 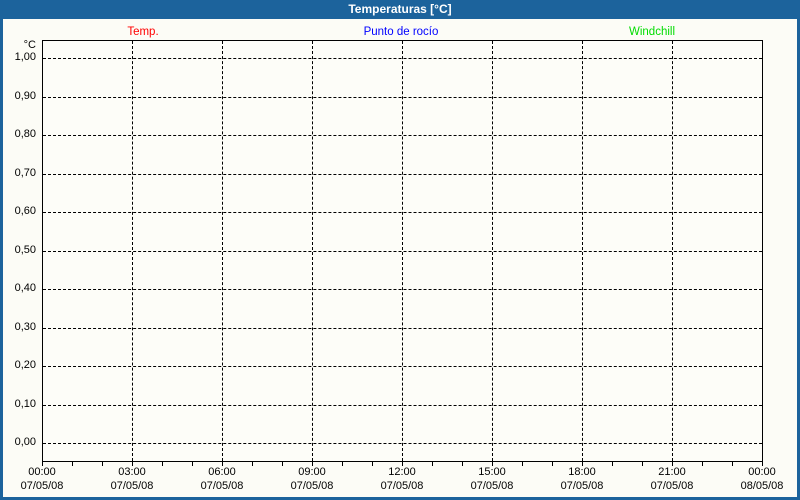 What do you see at coordinates (25, 403) in the screenshot?
I see `y-tick-label: 0,10` at bounding box center [25, 403].